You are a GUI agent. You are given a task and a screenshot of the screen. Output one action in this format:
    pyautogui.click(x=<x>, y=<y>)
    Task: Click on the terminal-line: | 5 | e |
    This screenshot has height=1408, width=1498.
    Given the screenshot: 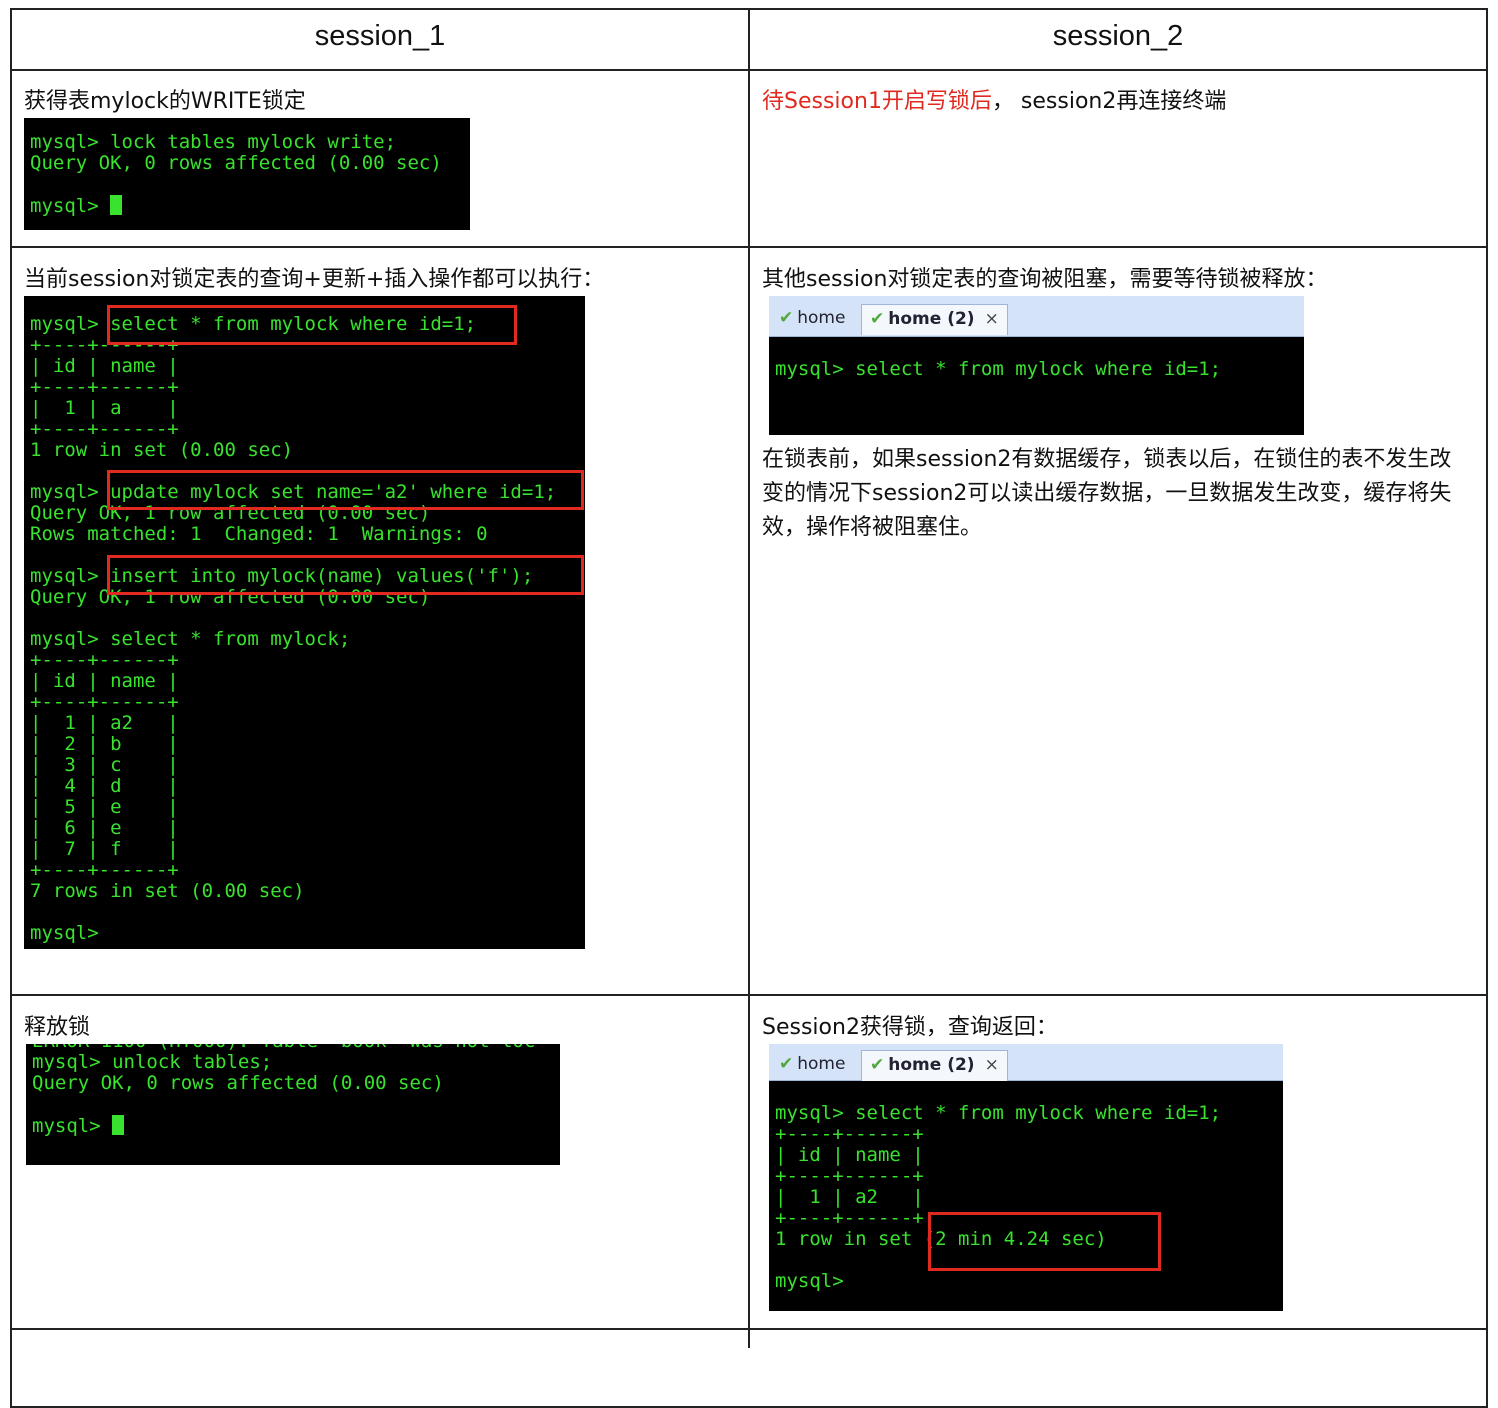 What is the action you would take?
    pyautogui.click(x=104, y=807)
    